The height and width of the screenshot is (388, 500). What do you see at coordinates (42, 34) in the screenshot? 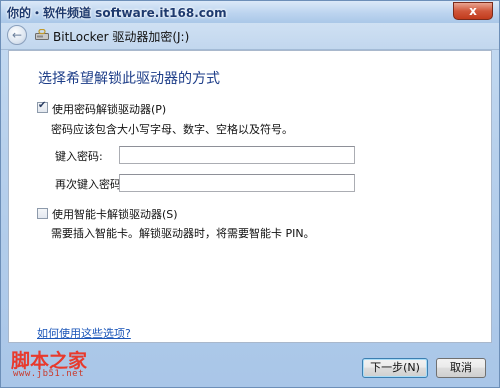
I see `bitlocker-drive-icon` at bounding box center [42, 34].